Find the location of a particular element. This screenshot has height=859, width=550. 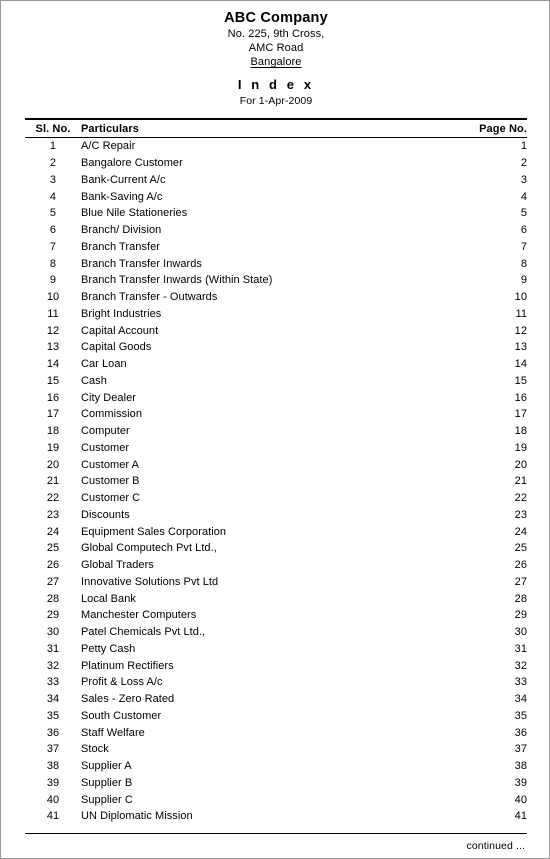

cell-sl-no: 15 is located at coordinates (53, 380).